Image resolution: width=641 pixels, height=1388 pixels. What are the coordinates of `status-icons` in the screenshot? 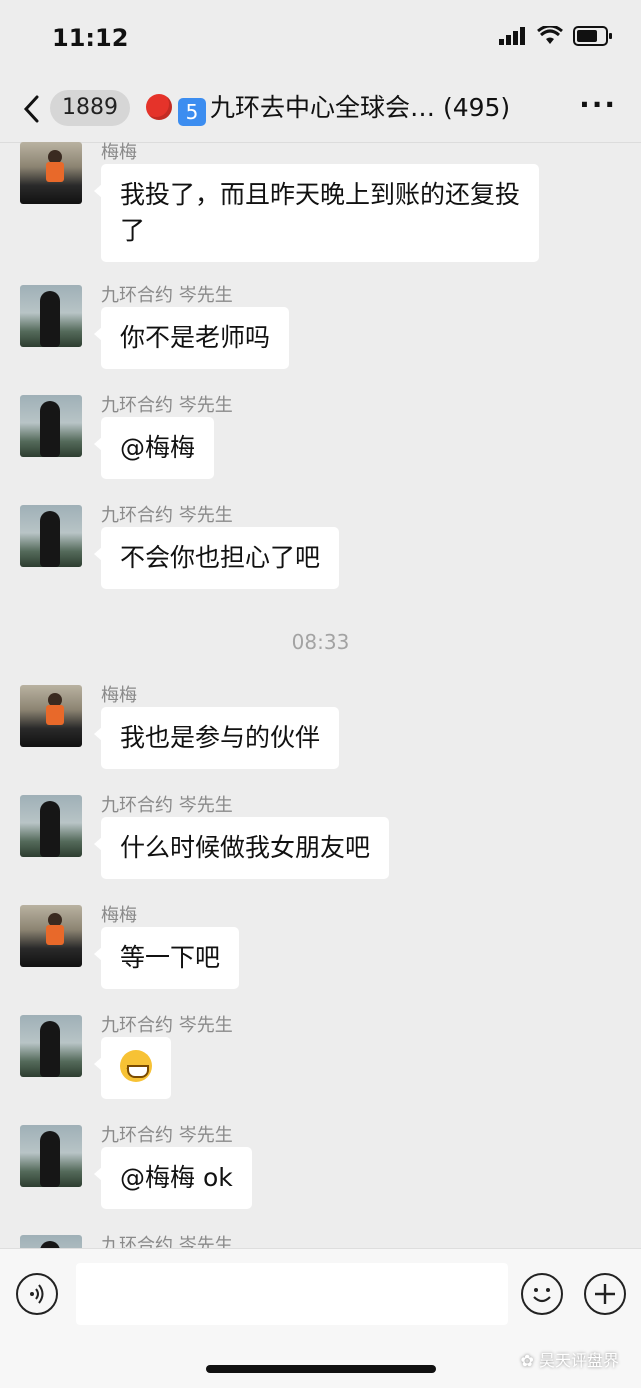 It's located at (556, 36).